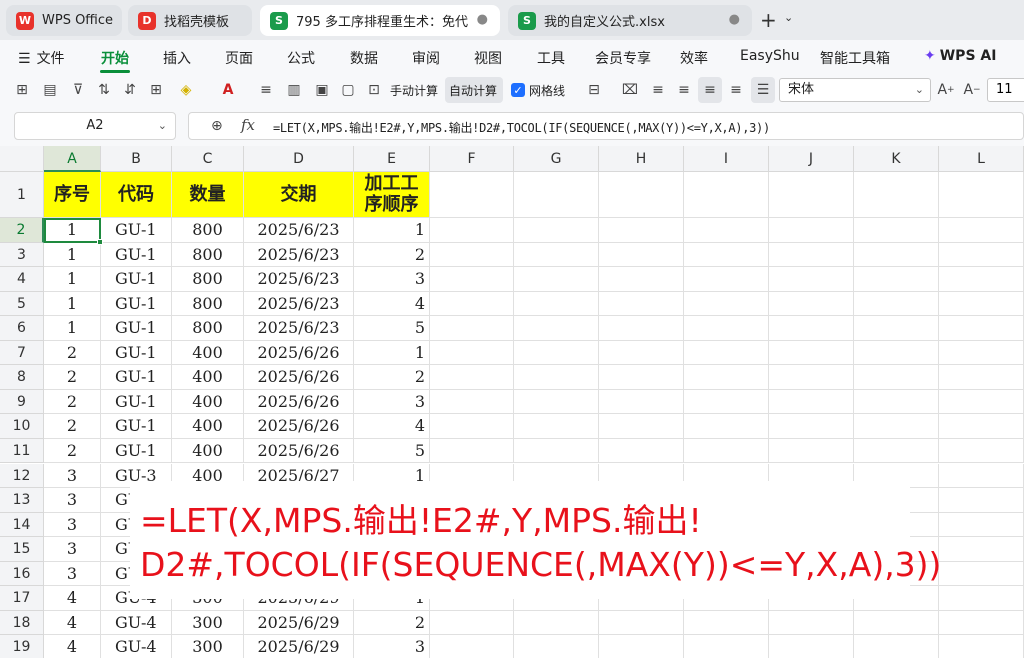 This screenshot has height=658, width=1024. What do you see at coordinates (518, 90) in the screenshot?
I see `gridlines-checkbox: ✓` at bounding box center [518, 90].